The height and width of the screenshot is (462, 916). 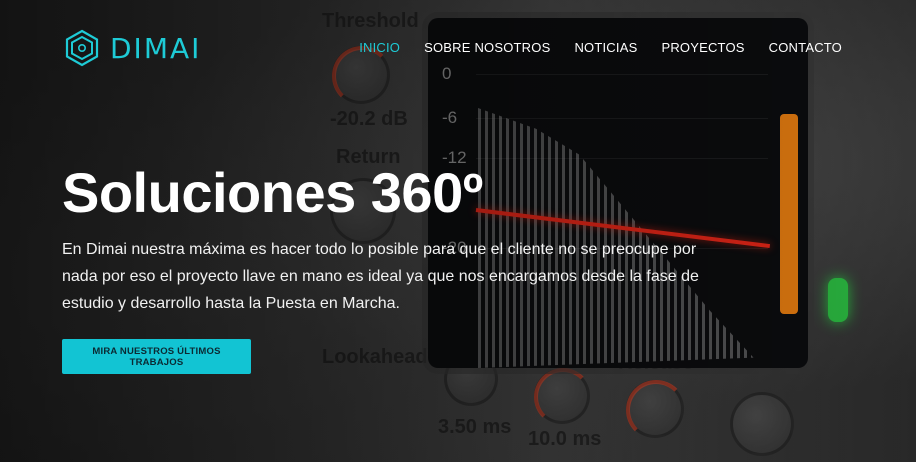 I want to click on nav-item-sobre-nosotros: SOBRE NOSOTROS, so click(x=487, y=47).